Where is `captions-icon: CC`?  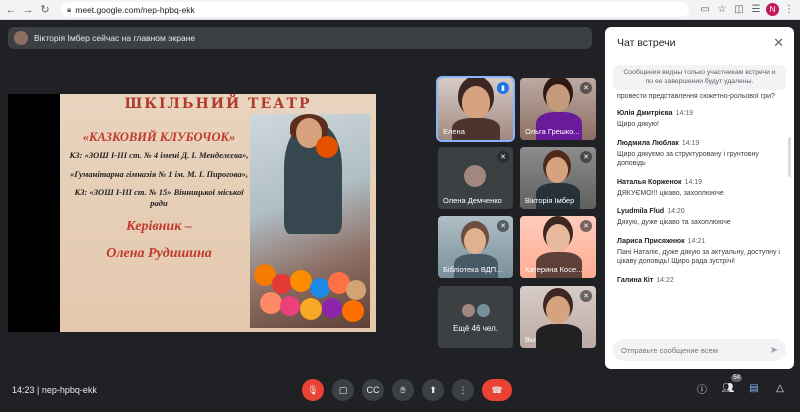 captions-icon: CC is located at coordinates (373, 390).